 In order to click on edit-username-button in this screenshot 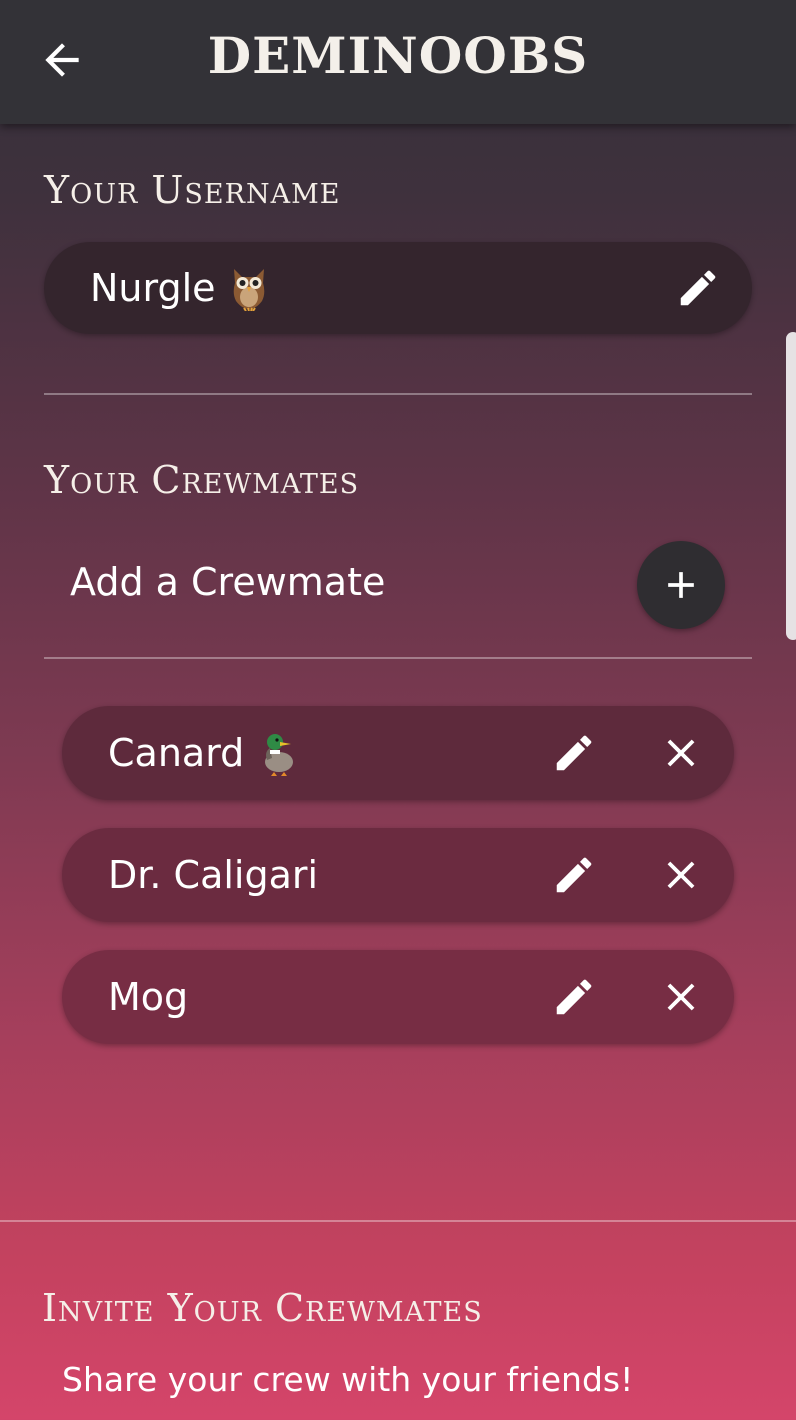, I will do `click(698, 288)`.